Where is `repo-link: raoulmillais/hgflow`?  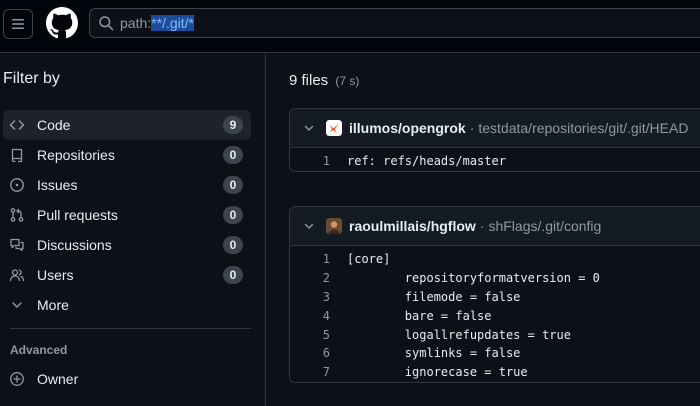 repo-link: raoulmillais/hgflow is located at coordinates (412, 226).